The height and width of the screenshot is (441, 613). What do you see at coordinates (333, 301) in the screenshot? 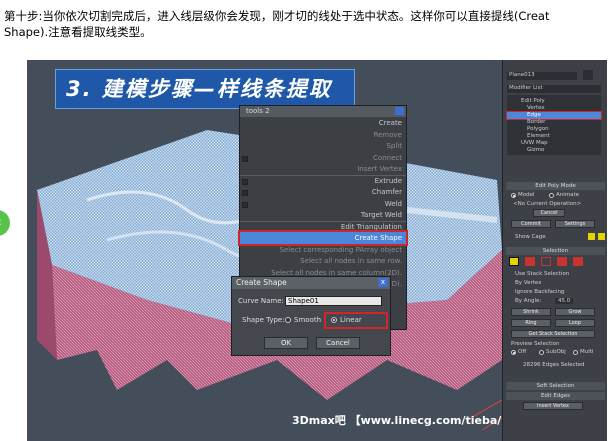
I see `curve-name-input: Shape01` at bounding box center [333, 301].